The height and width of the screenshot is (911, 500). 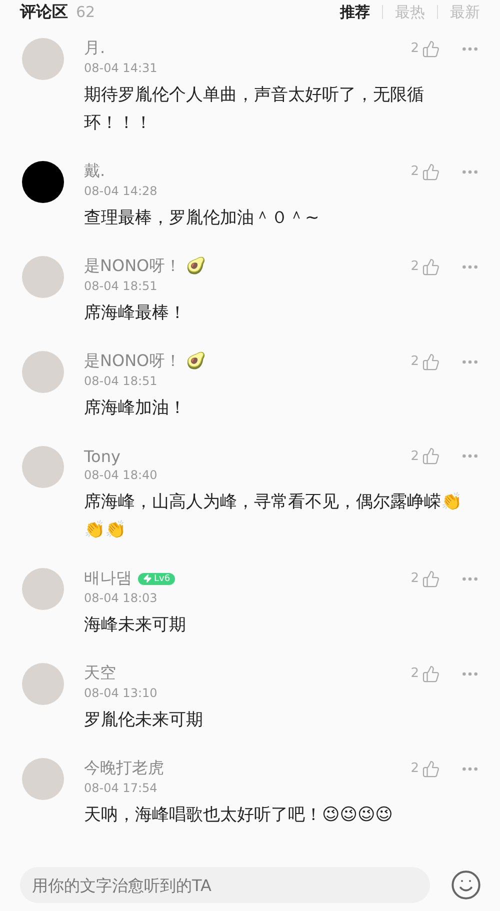 I want to click on comment-time: 08-04 17:54, so click(x=121, y=788).